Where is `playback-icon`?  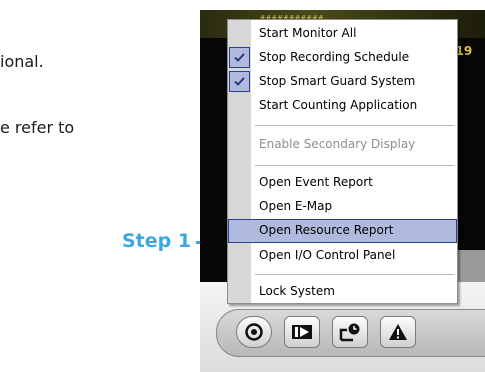
playback-icon is located at coordinates (302, 332).